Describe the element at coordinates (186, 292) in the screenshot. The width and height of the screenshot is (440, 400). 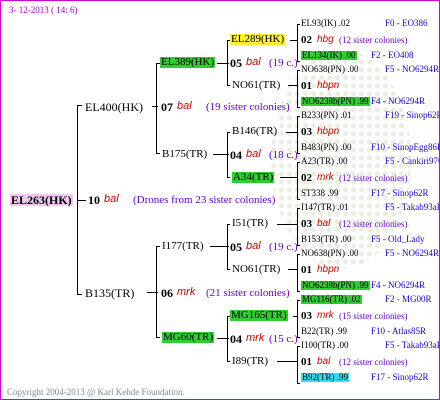
I see `gen1-2-code: mrk` at that location.